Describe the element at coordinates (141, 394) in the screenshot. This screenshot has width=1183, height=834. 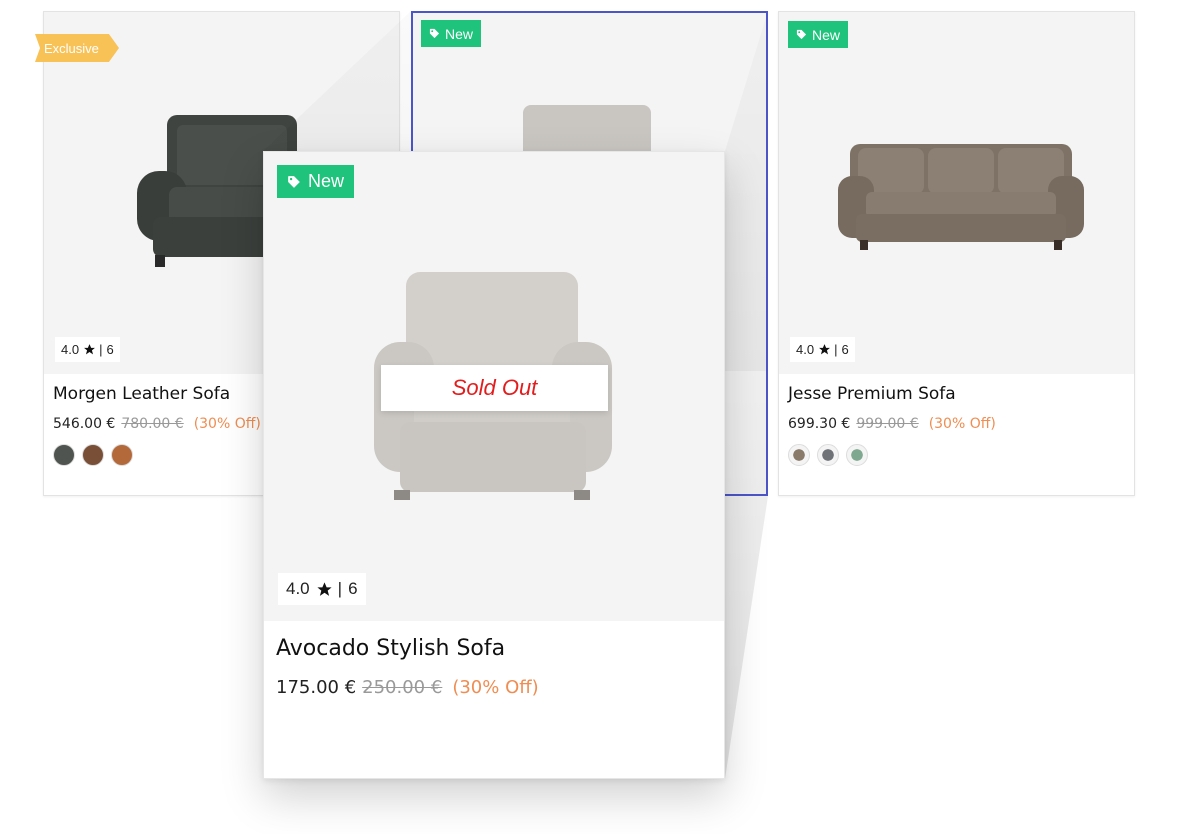
I see `product-title: Morgen Leather Sofa` at that location.